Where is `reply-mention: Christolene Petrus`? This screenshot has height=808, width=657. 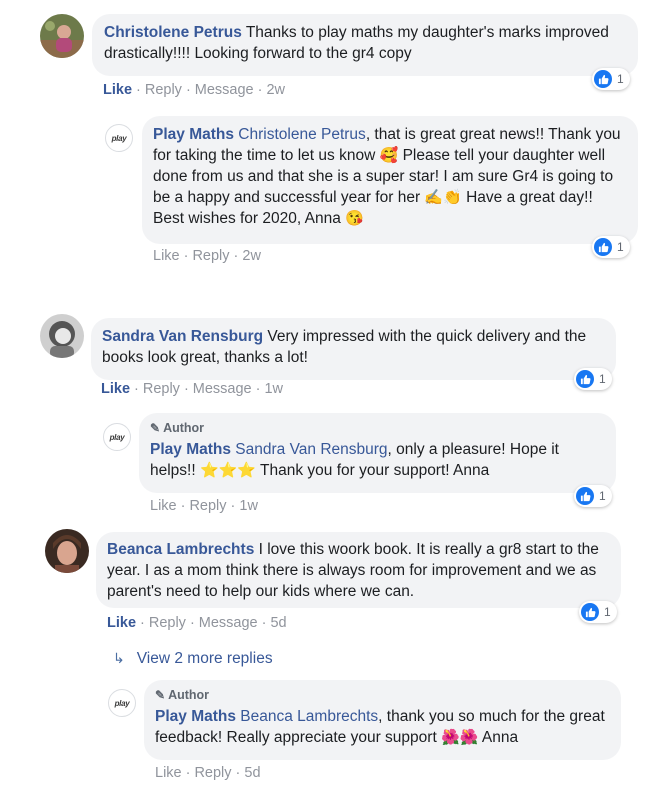
reply-mention: Christolene Petrus is located at coordinates (302, 134).